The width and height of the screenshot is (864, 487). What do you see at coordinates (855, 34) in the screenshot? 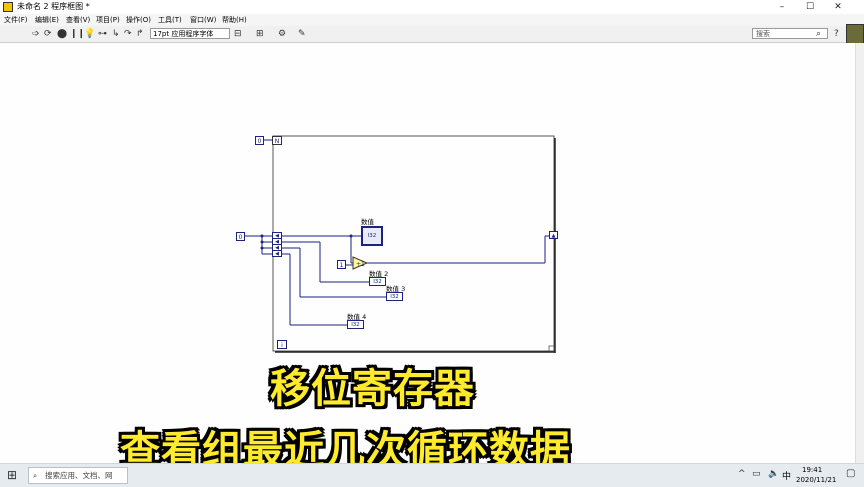
I see `vi-icon` at bounding box center [855, 34].